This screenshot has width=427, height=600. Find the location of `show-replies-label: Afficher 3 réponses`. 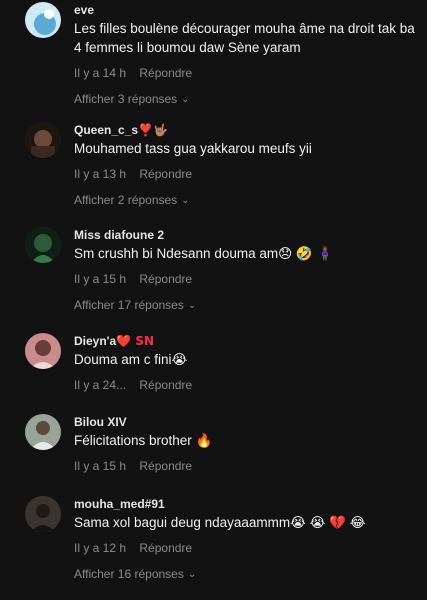

show-replies-label: Afficher 3 réponses is located at coordinates (126, 99).